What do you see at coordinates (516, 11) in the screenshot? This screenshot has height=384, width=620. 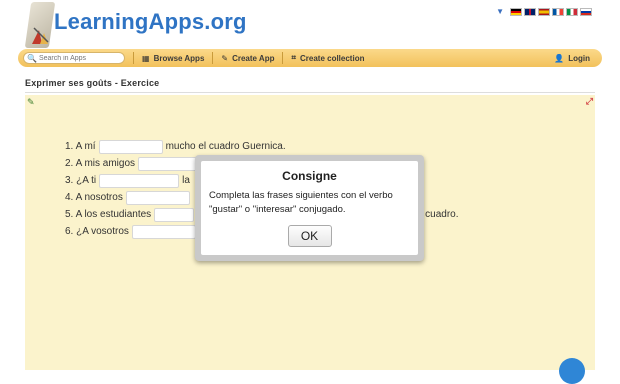 I see `german-flag-icon` at bounding box center [516, 11].